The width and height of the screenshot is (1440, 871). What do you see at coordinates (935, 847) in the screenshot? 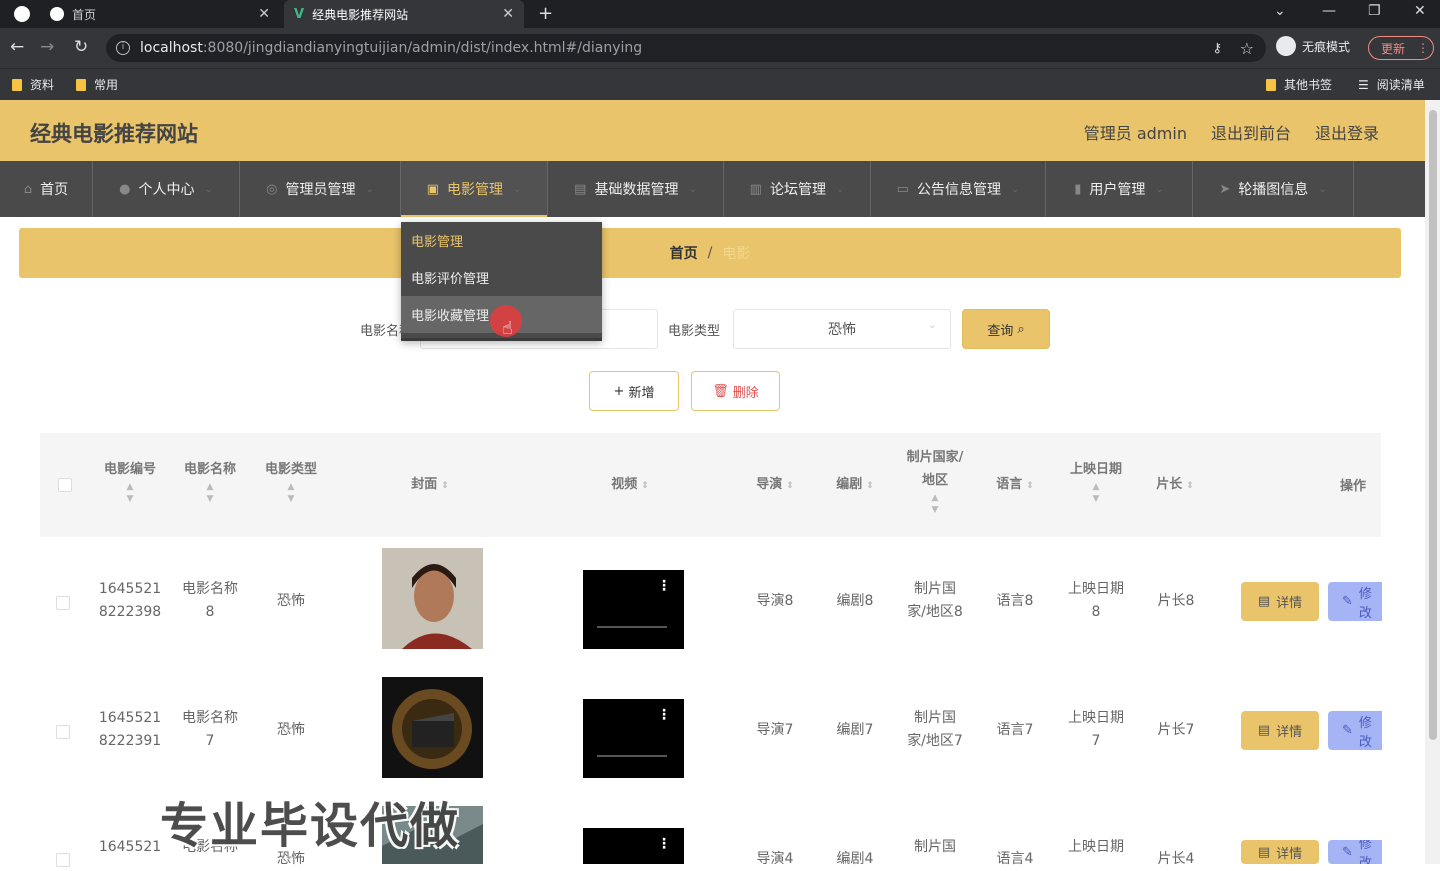
I see `cell-country: 制片国` at bounding box center [935, 847].